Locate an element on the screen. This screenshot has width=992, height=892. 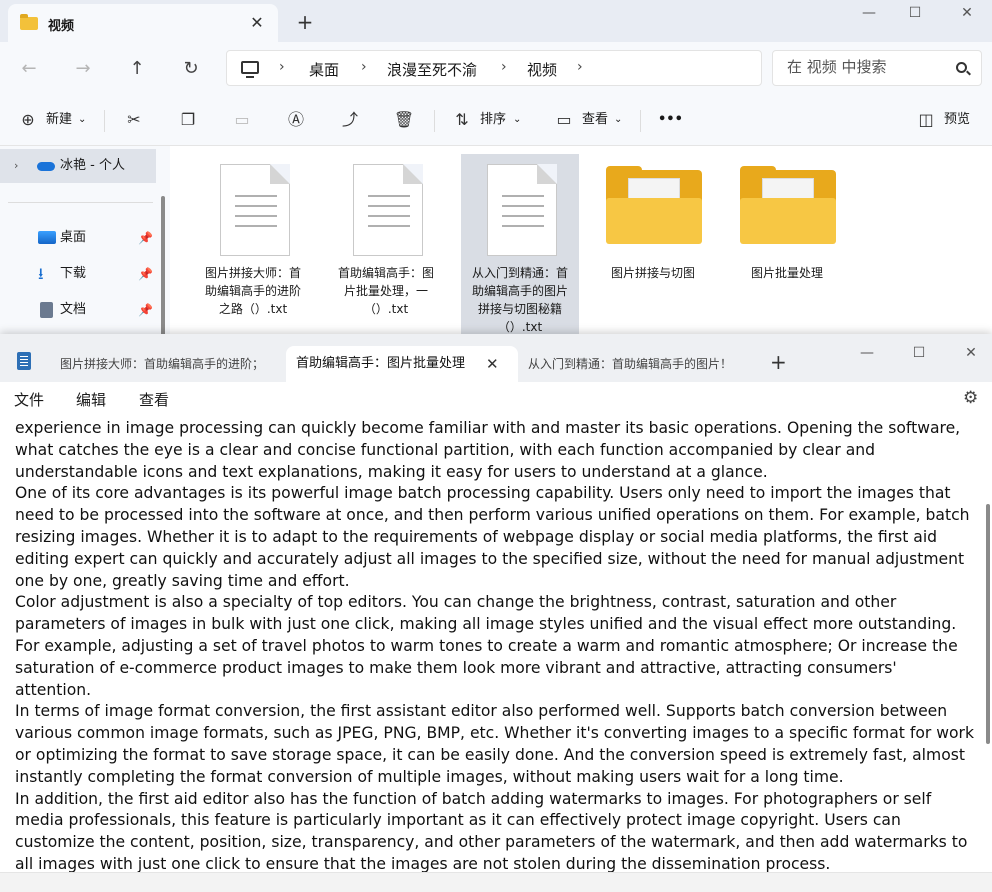
sort-button: 排序 is located at coordinates (493, 120).